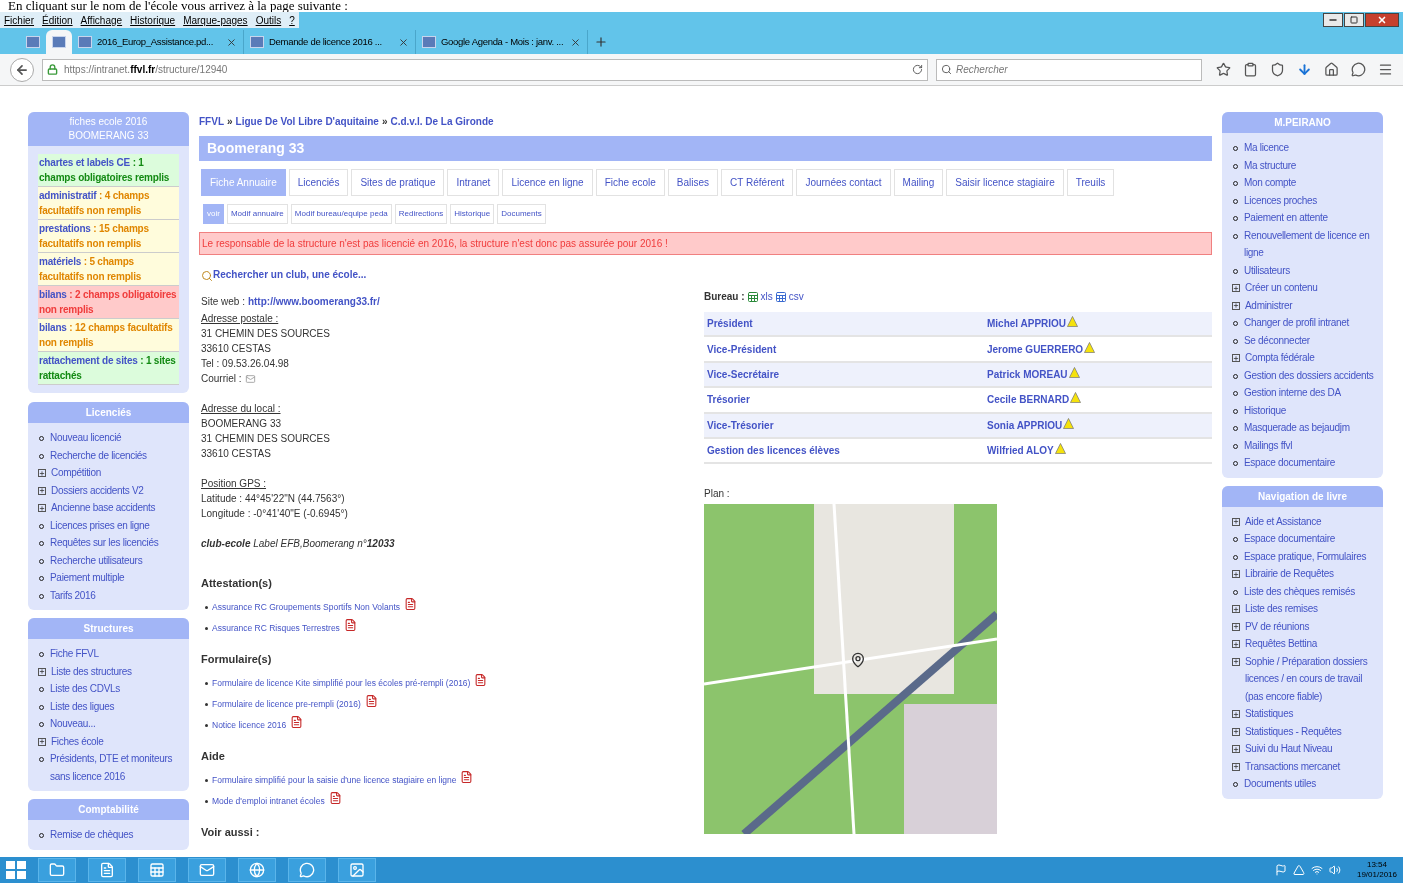 The height and width of the screenshot is (883, 1403). What do you see at coordinates (108, 203) in the screenshot?
I see `status-row: administratif : 4 champs facultatifs non remplis` at bounding box center [108, 203].